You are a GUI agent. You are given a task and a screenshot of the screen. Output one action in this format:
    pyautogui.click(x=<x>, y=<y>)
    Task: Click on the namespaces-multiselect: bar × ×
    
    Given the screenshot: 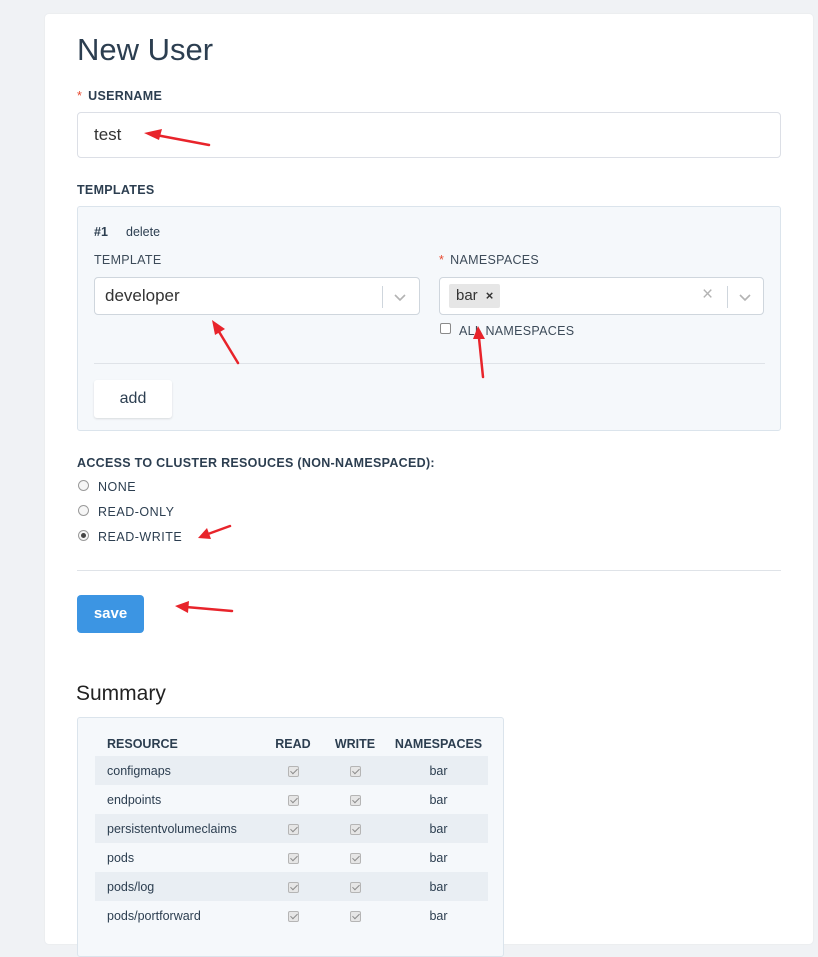 What is the action you would take?
    pyautogui.click(x=601, y=296)
    